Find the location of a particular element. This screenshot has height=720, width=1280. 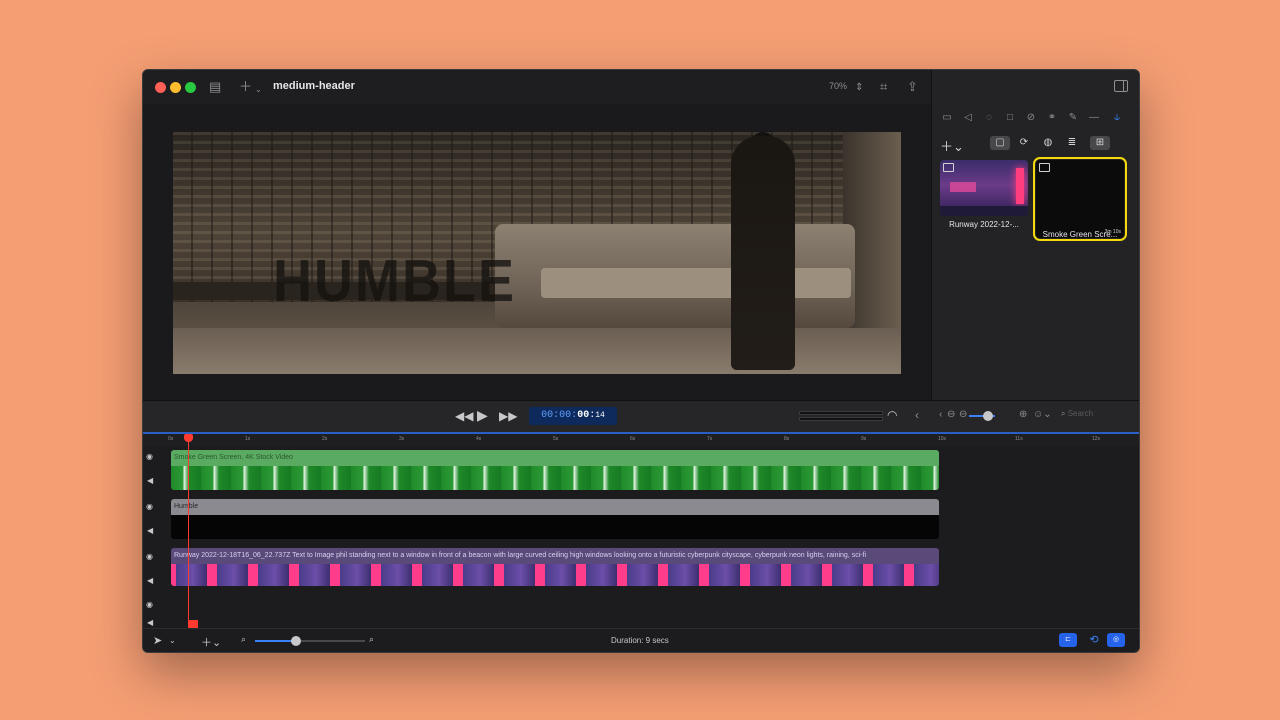

panel-toolbar: ▭ ◁ ◌ □ ⊘ ⚭ ✎ — ⫝ is located at coordinates (1036, 119).